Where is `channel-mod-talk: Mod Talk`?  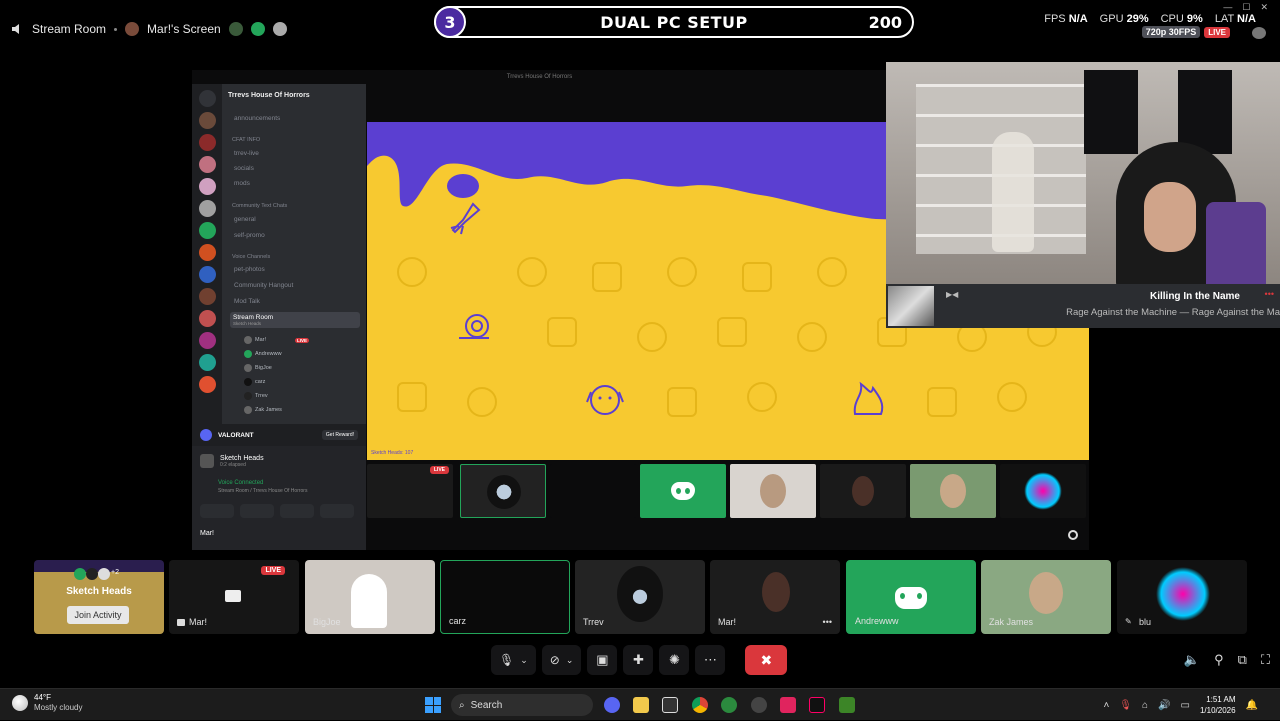
channel-mod-talk: Mod Talk is located at coordinates (247, 301).